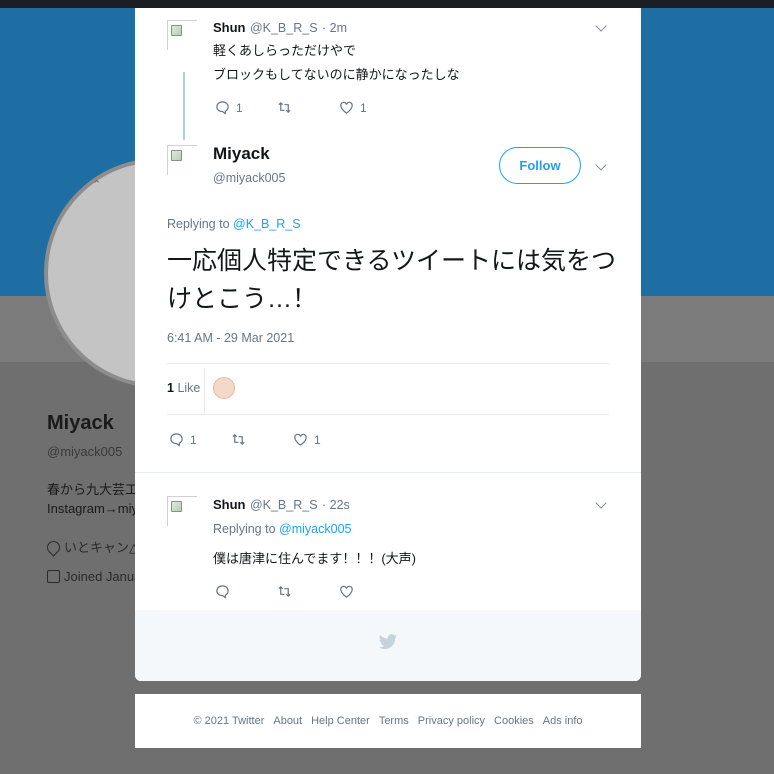  What do you see at coordinates (387, 4) in the screenshot?
I see `top-bar` at bounding box center [387, 4].